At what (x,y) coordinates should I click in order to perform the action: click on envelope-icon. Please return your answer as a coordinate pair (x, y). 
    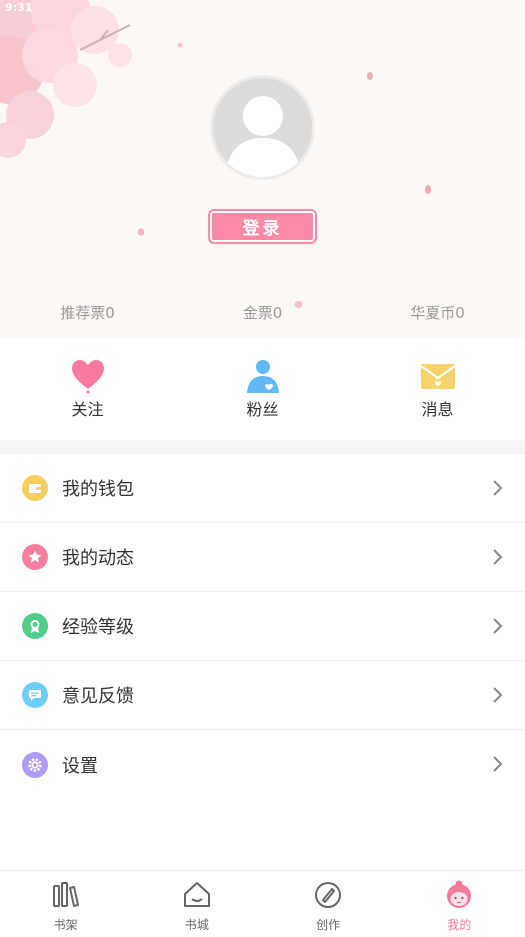
    Looking at the image, I should click on (437, 376).